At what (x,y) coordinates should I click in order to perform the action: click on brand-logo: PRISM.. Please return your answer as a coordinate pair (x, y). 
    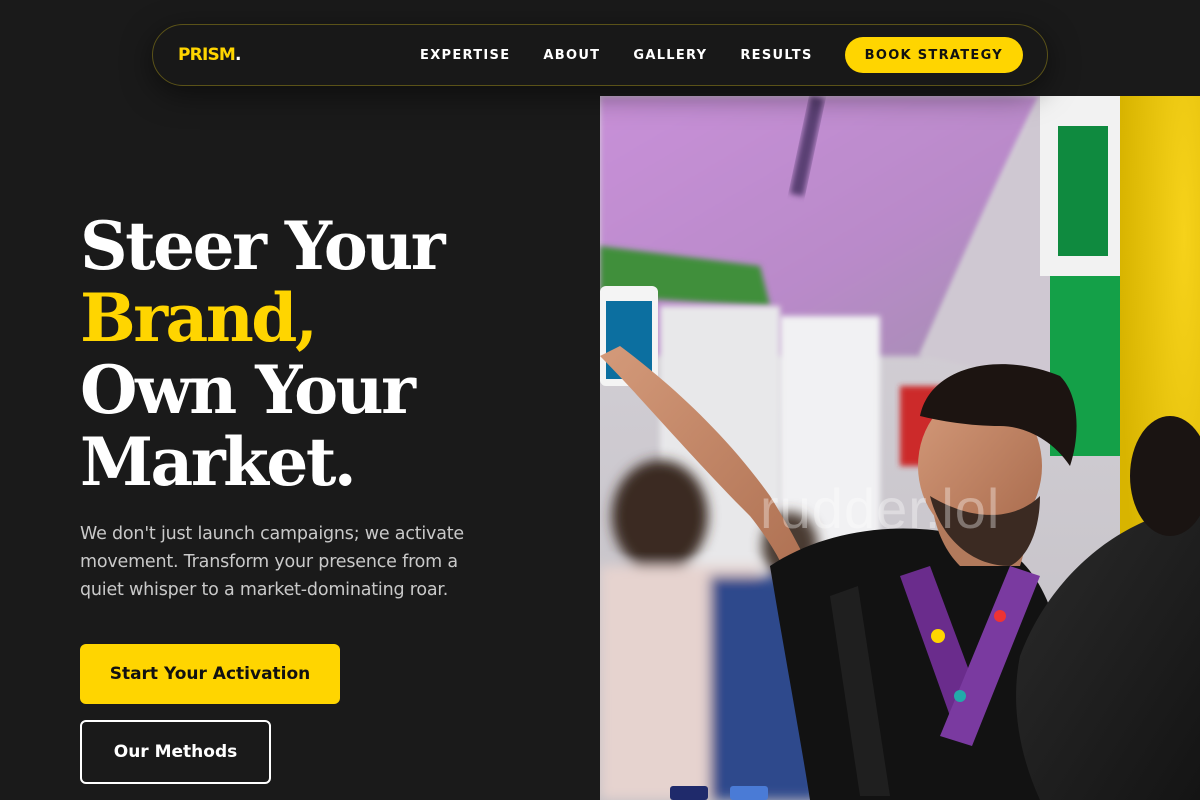
    Looking at the image, I should click on (209, 55).